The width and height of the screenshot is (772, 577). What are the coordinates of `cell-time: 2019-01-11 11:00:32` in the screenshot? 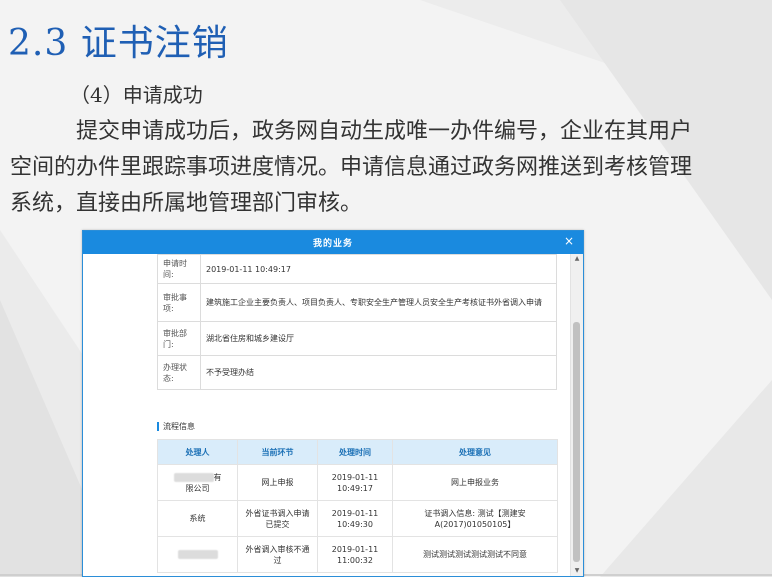 It's located at (355, 554).